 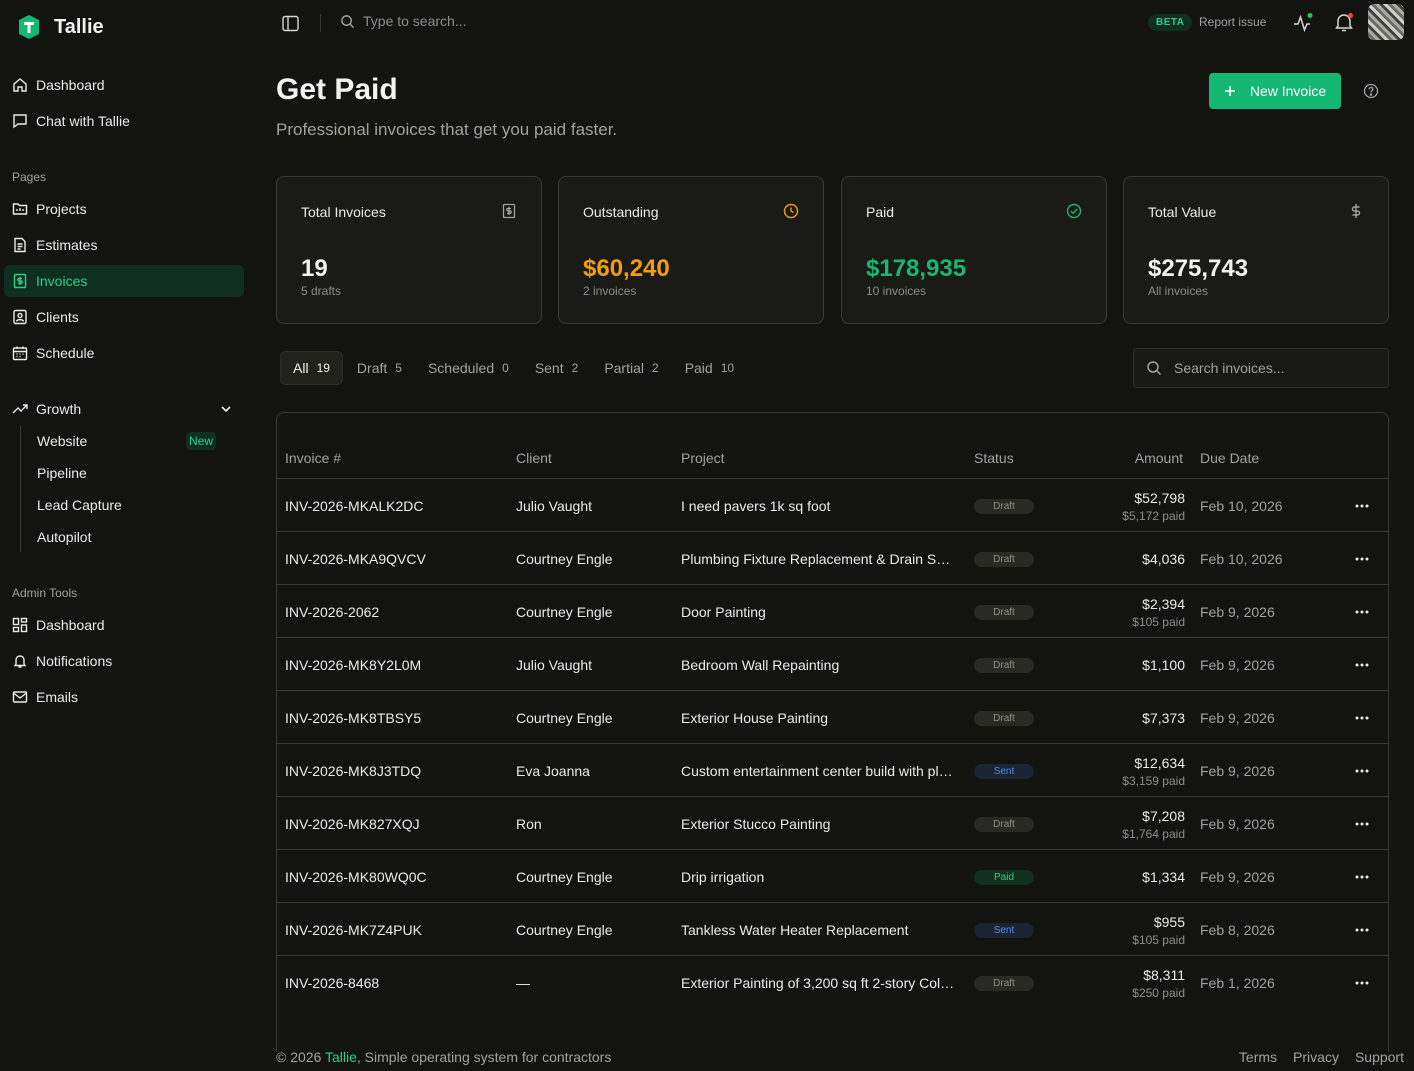 What do you see at coordinates (626, 268) in the screenshot?
I see `stat-value: $60,240` at bounding box center [626, 268].